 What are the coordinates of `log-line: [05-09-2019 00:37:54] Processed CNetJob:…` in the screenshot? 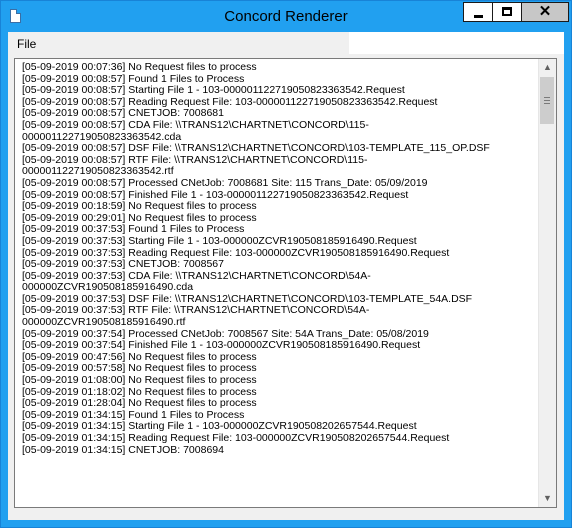 It's located at (225, 334).